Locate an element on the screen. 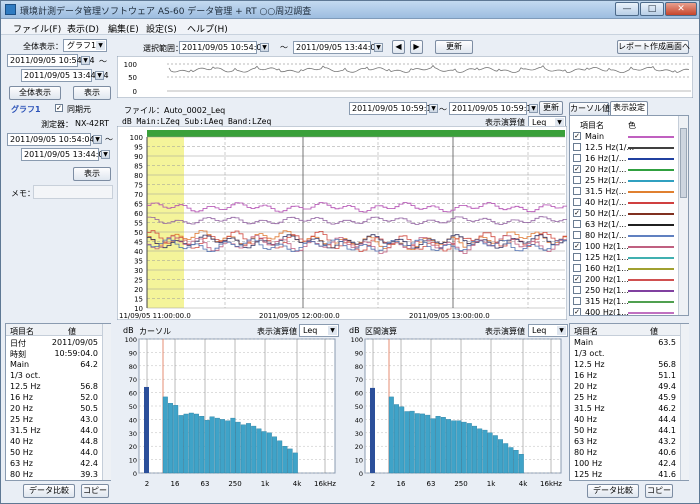 The height and width of the screenshot is (504, 700). table-row: 125 Hz 41.6 is located at coordinates (625, 475).